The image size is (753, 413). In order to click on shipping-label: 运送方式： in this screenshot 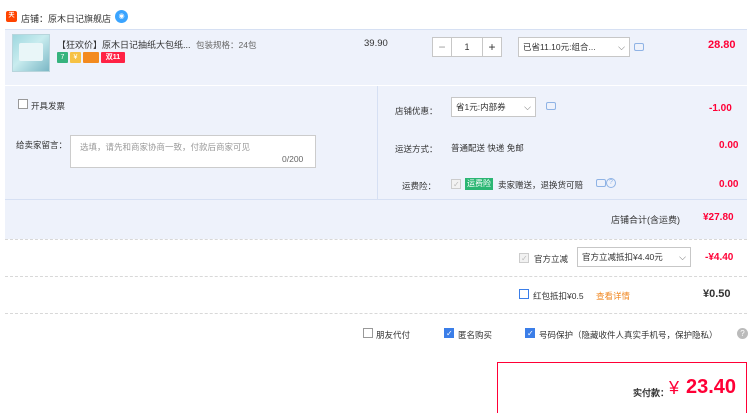, I will do `click(416, 149)`.